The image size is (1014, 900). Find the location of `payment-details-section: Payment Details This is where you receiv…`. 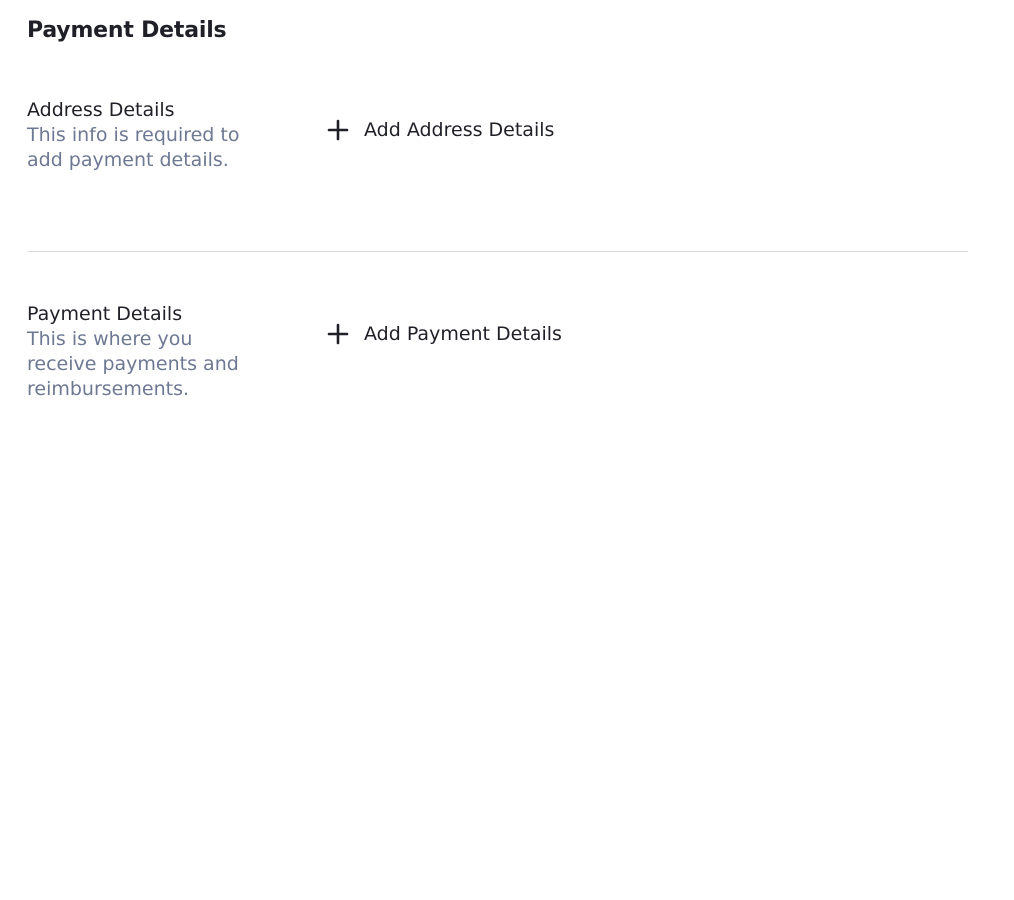

payment-details-section: Payment Details This is where you receiv… is located at coordinates (497, 361).